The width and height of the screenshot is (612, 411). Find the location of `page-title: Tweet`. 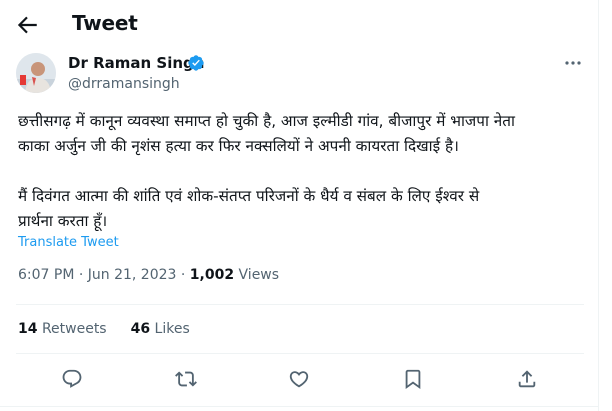

page-title: Tweet is located at coordinates (105, 23).